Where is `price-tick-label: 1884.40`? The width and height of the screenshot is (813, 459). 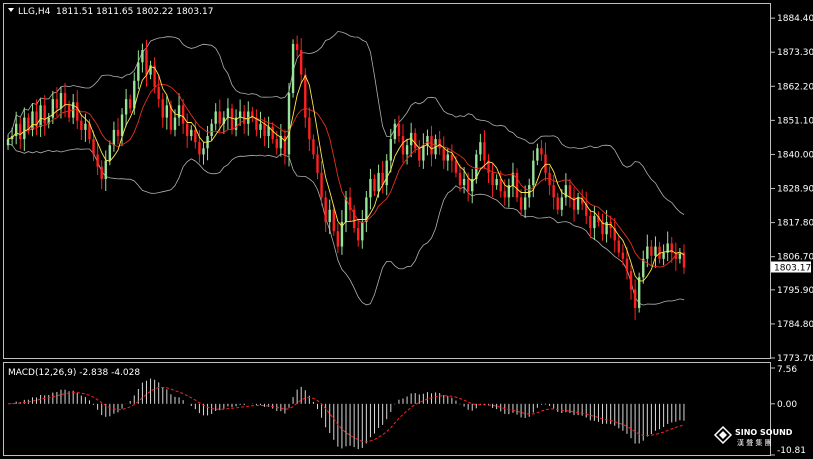
price-tick-label: 1884.40 is located at coordinates (795, 19).